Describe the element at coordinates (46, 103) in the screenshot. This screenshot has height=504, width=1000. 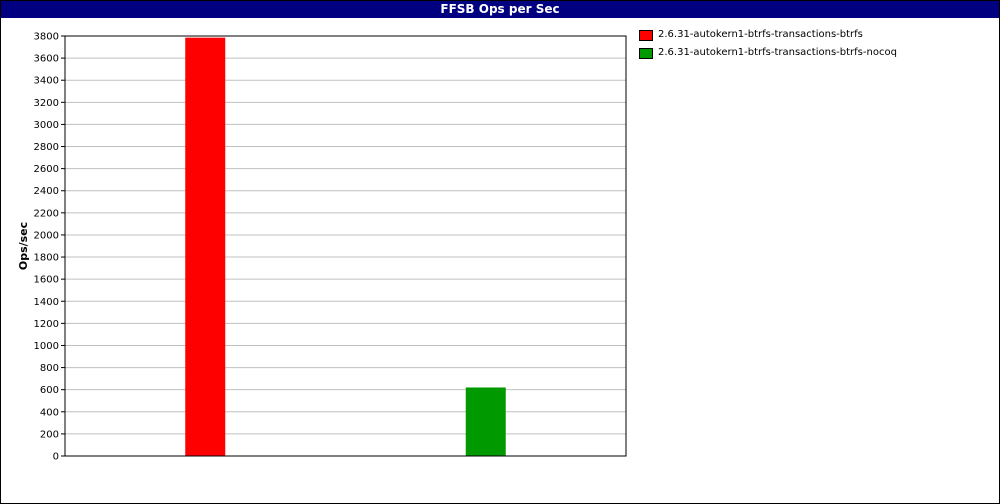
I see `y-tick-label: 3200` at that location.